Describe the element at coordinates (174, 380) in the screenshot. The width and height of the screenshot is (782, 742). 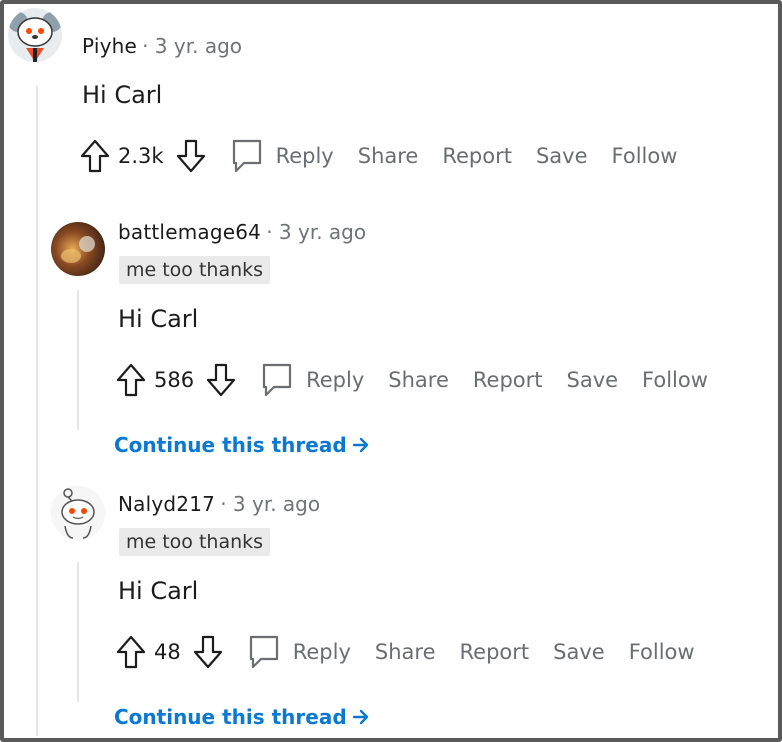
I see `vote-count: 586` at that location.